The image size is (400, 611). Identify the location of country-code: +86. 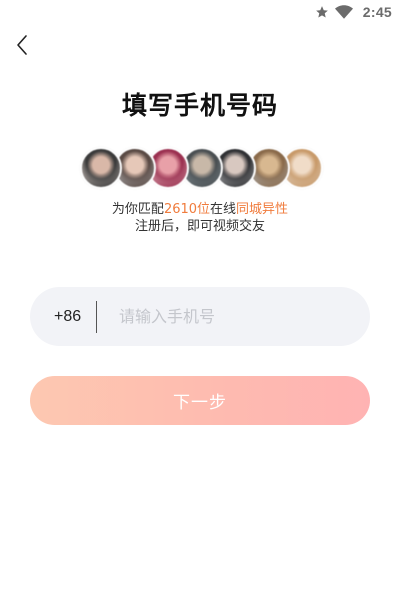
(72, 317).